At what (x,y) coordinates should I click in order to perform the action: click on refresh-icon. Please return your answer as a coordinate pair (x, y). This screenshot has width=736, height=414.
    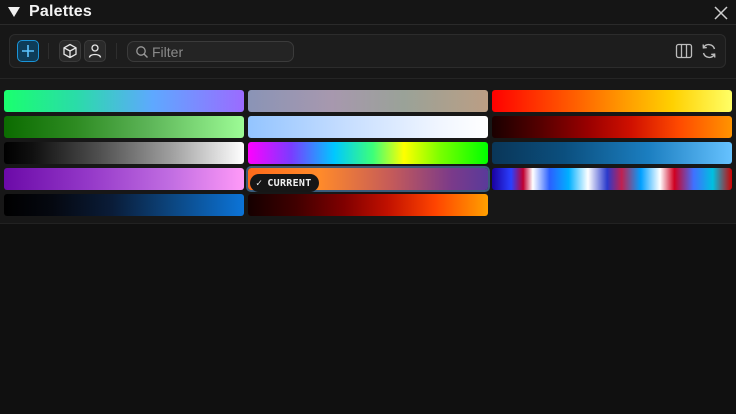
    Looking at the image, I should click on (709, 51).